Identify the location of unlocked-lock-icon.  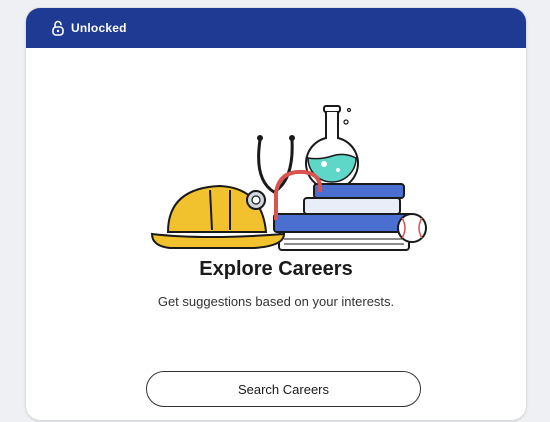
(58, 28).